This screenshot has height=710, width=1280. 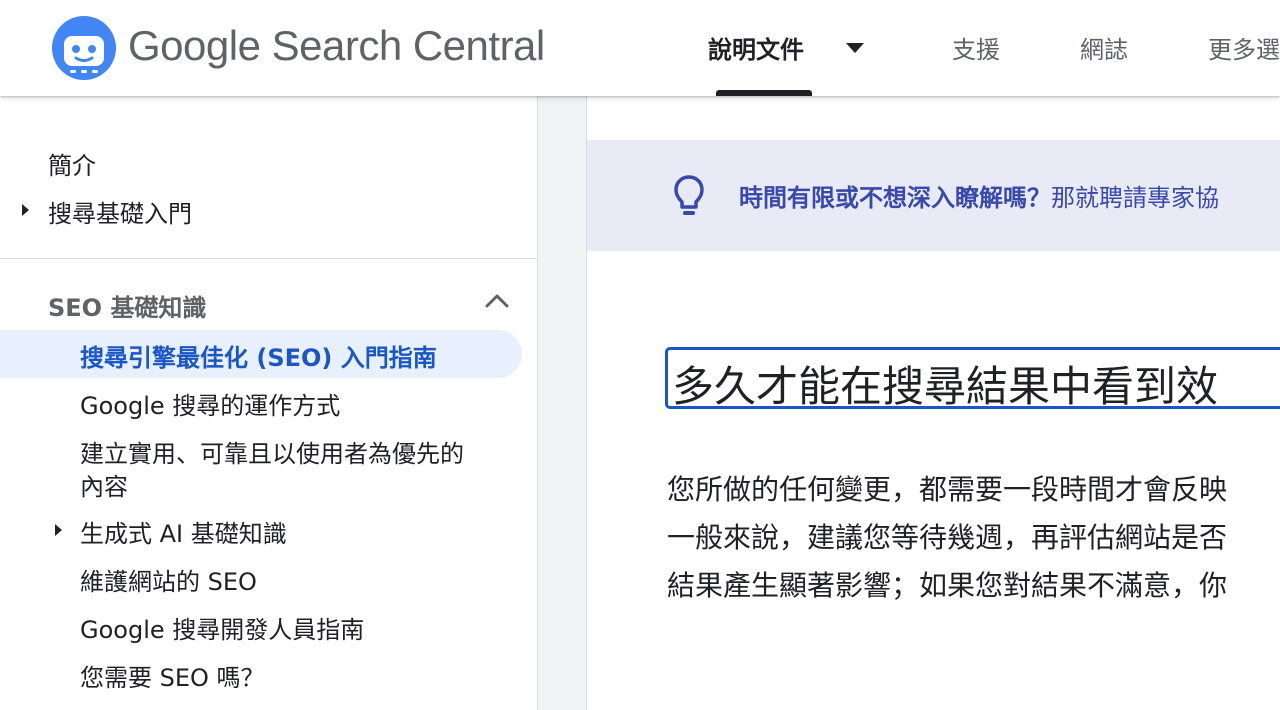 What do you see at coordinates (172, 675) in the screenshot?
I see `sidebar-item-do-you-need-seo: 您需要 SEO 嗎？` at bounding box center [172, 675].